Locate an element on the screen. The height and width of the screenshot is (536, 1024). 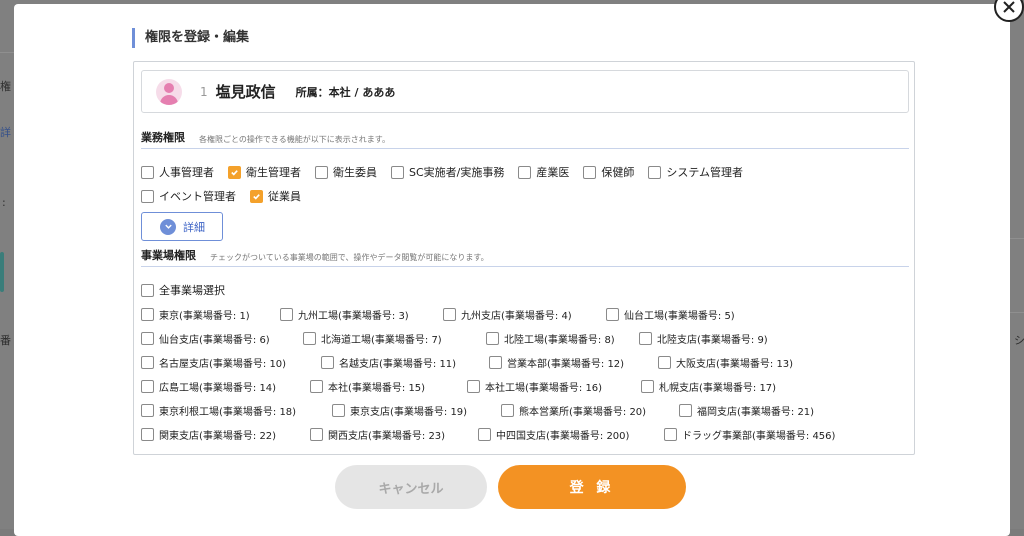
site-checkbox: 北陸支店(事業場番号: 9) is located at coordinates (703, 338).